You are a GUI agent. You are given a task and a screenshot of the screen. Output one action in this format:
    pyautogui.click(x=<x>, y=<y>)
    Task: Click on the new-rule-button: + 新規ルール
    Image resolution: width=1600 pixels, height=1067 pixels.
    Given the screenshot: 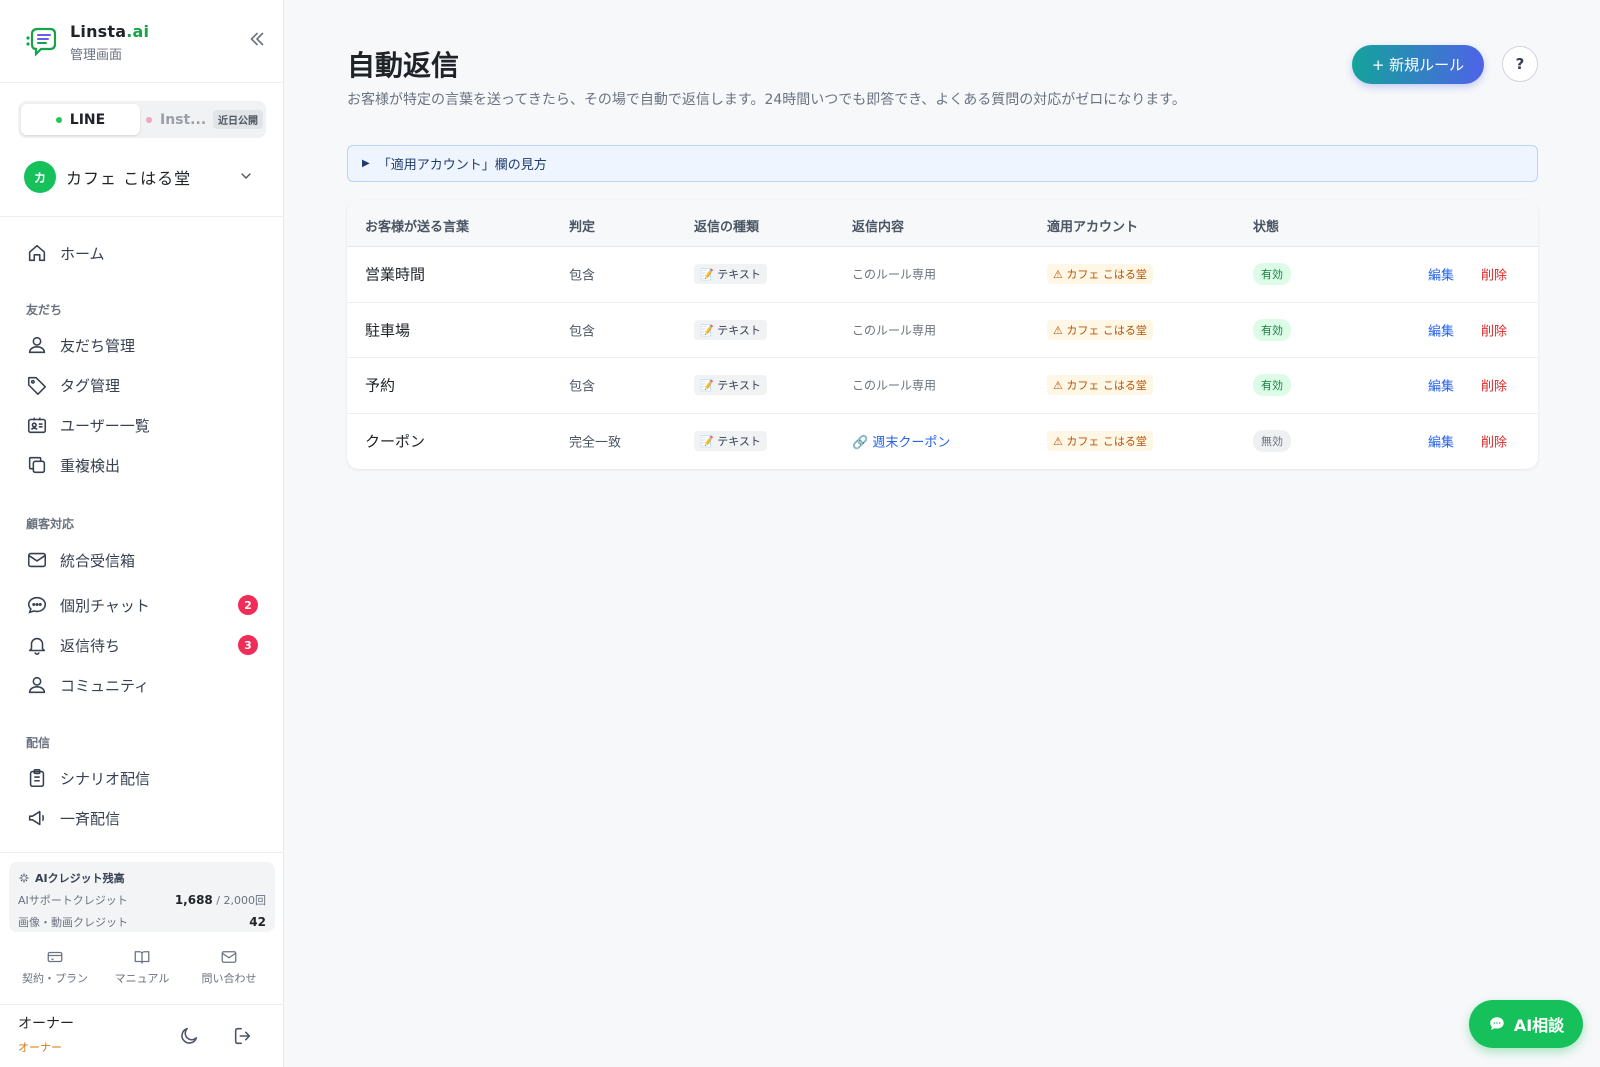 What is the action you would take?
    pyautogui.click(x=1418, y=64)
    